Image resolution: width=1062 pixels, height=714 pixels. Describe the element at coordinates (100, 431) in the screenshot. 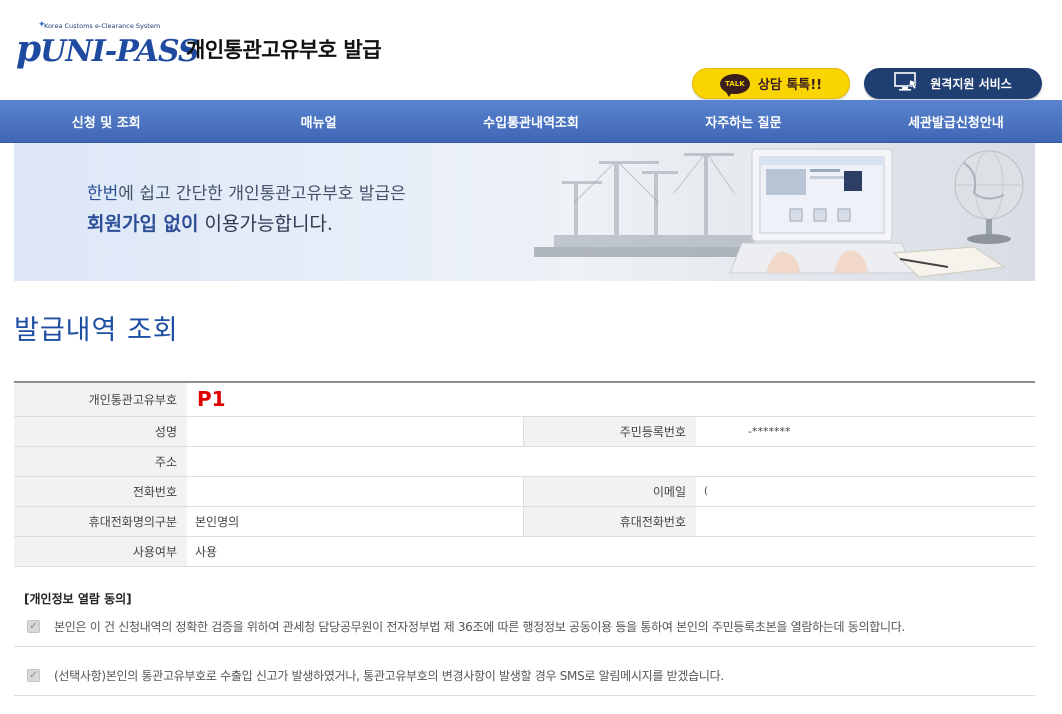

I see `name-label: 성명` at that location.